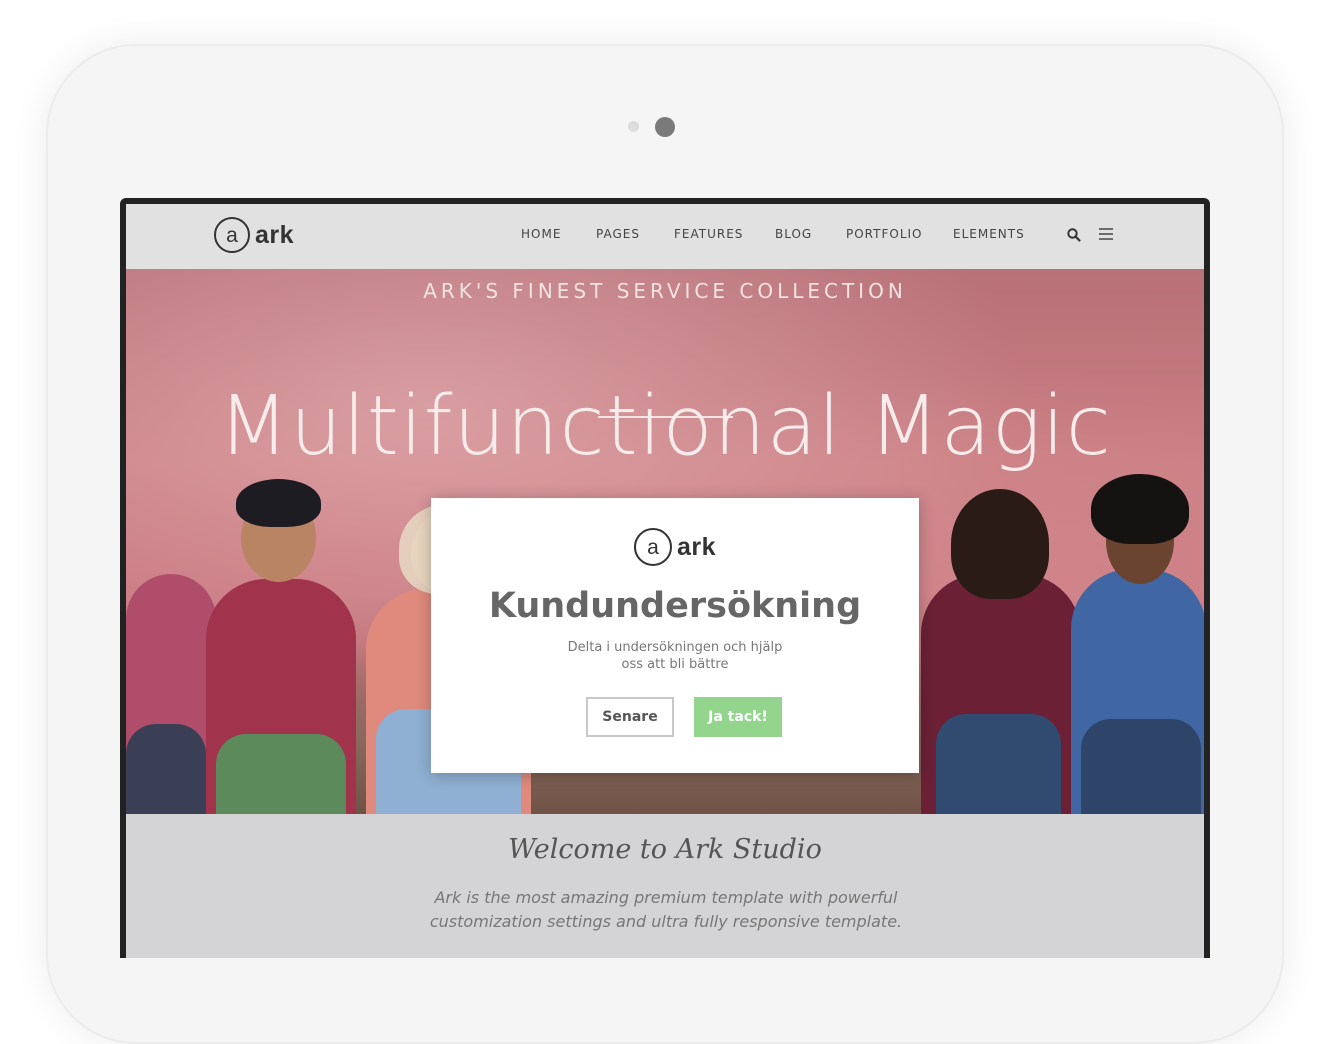  I want to click on tablet-camera, so click(665, 127).